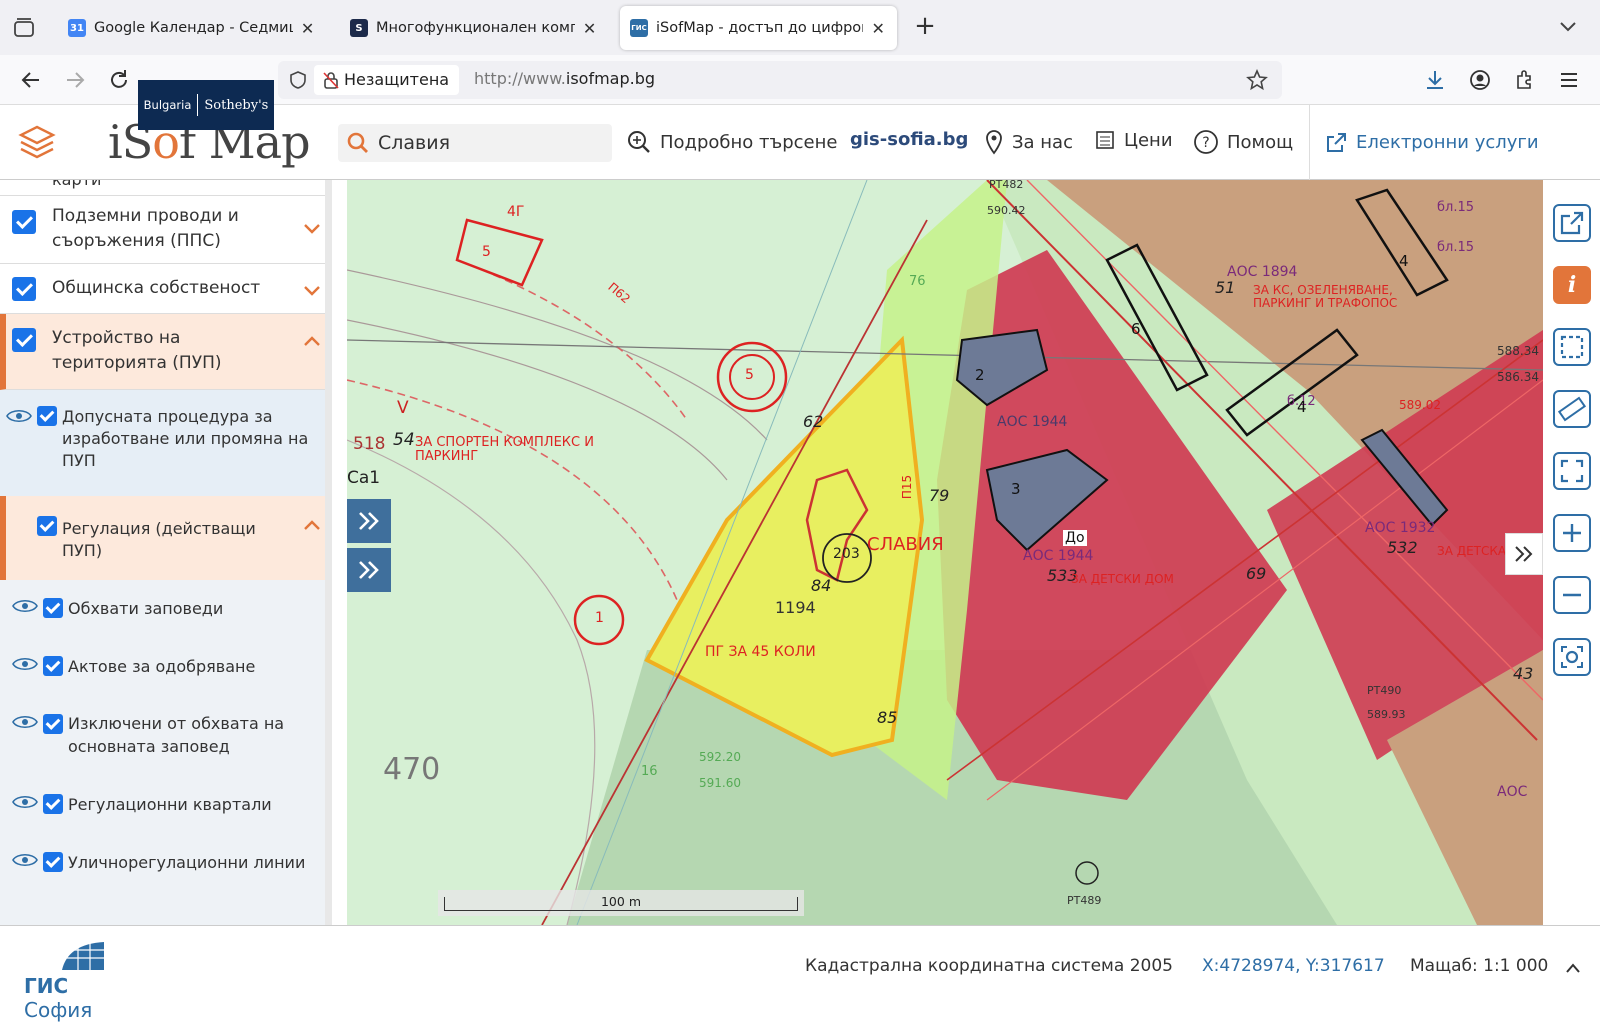 This screenshot has width=1600, height=1022. Describe the element at coordinates (1435, 80) in the screenshot. I see `download-icon` at that location.